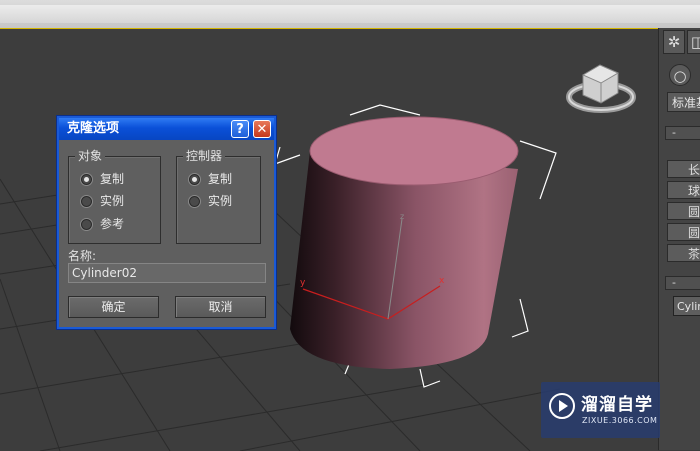  I want to click on watermark-url: ZIXUE.3066.COM, so click(620, 420).